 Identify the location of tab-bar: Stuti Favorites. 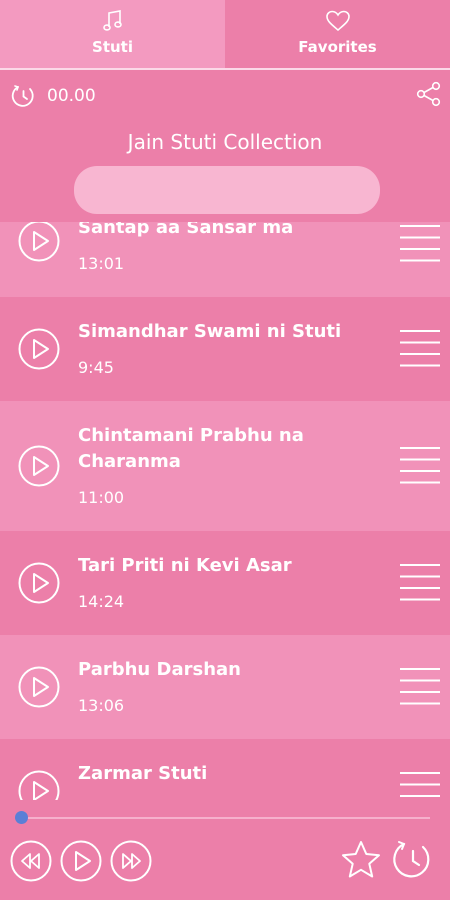
(225, 34).